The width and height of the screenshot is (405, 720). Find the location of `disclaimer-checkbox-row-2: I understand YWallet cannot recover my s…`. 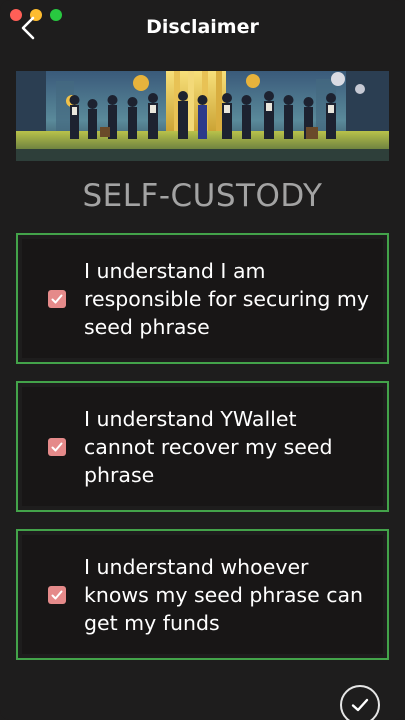

disclaimer-checkbox-row-2: I understand YWallet cannot recover my s… is located at coordinates (202, 446).